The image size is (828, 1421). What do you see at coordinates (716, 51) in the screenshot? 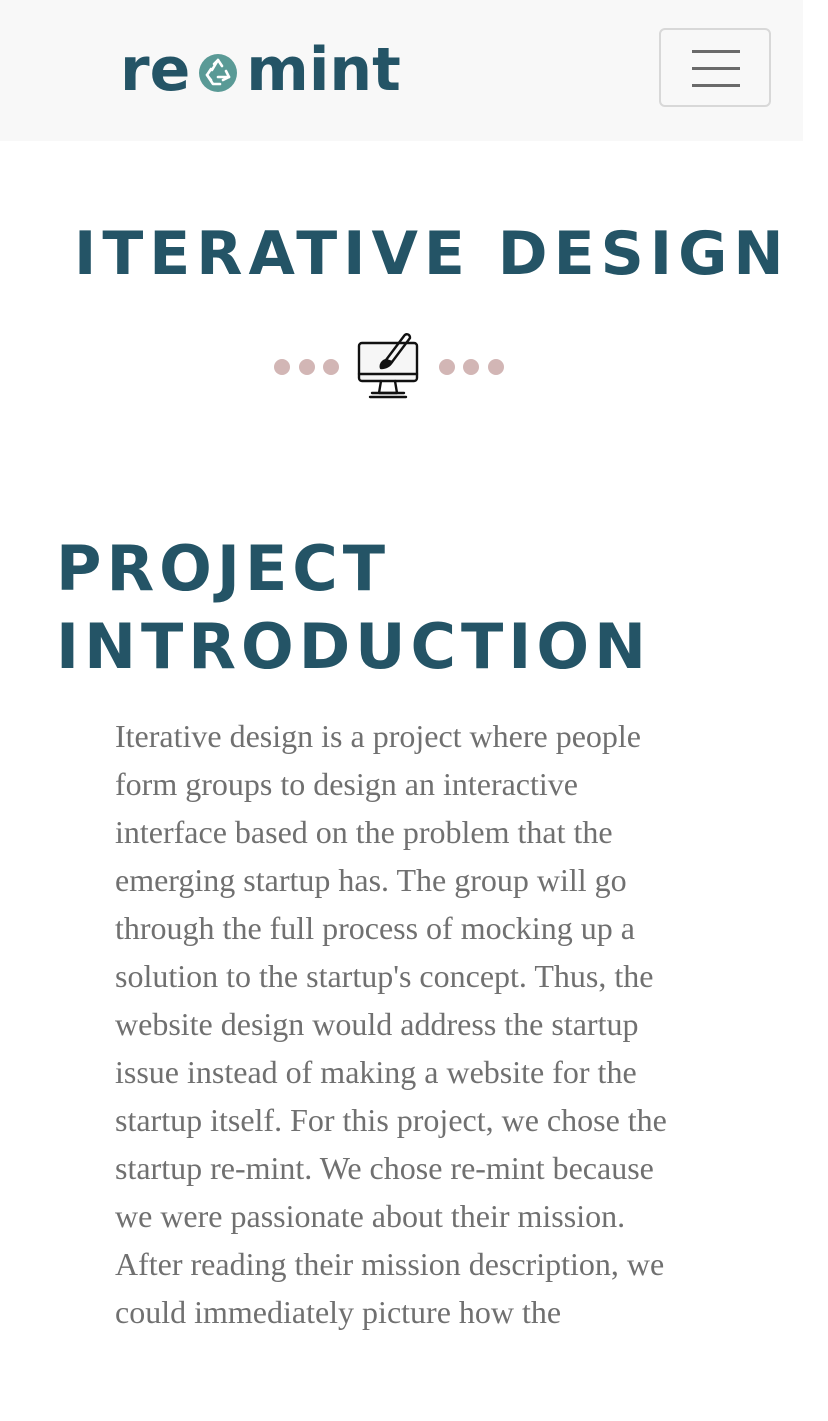
I see `hamburger-menu-icon` at bounding box center [716, 51].